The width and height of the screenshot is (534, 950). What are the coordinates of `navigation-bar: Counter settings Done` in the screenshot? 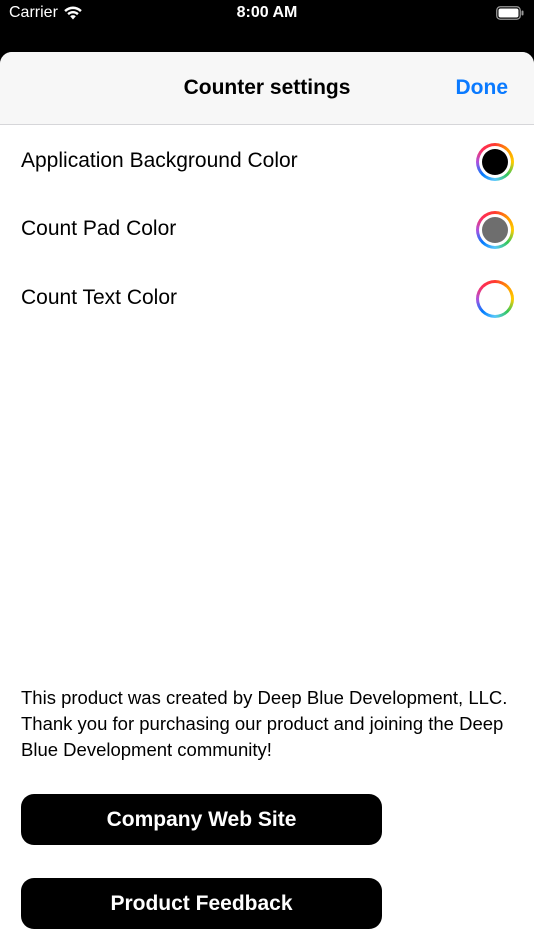 It's located at (267, 88).